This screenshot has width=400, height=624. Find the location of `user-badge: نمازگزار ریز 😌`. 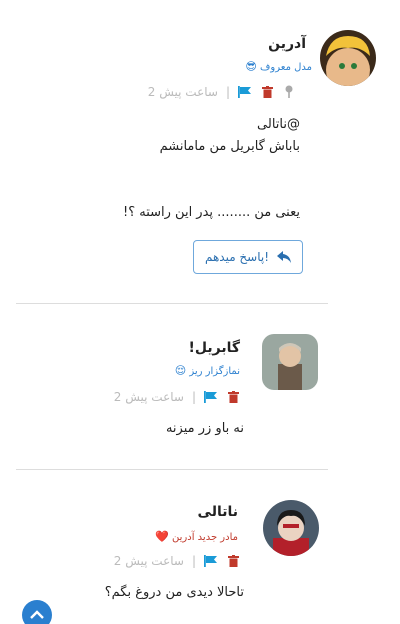

user-badge: نمازگزار ریز 😌 is located at coordinates (206, 370).